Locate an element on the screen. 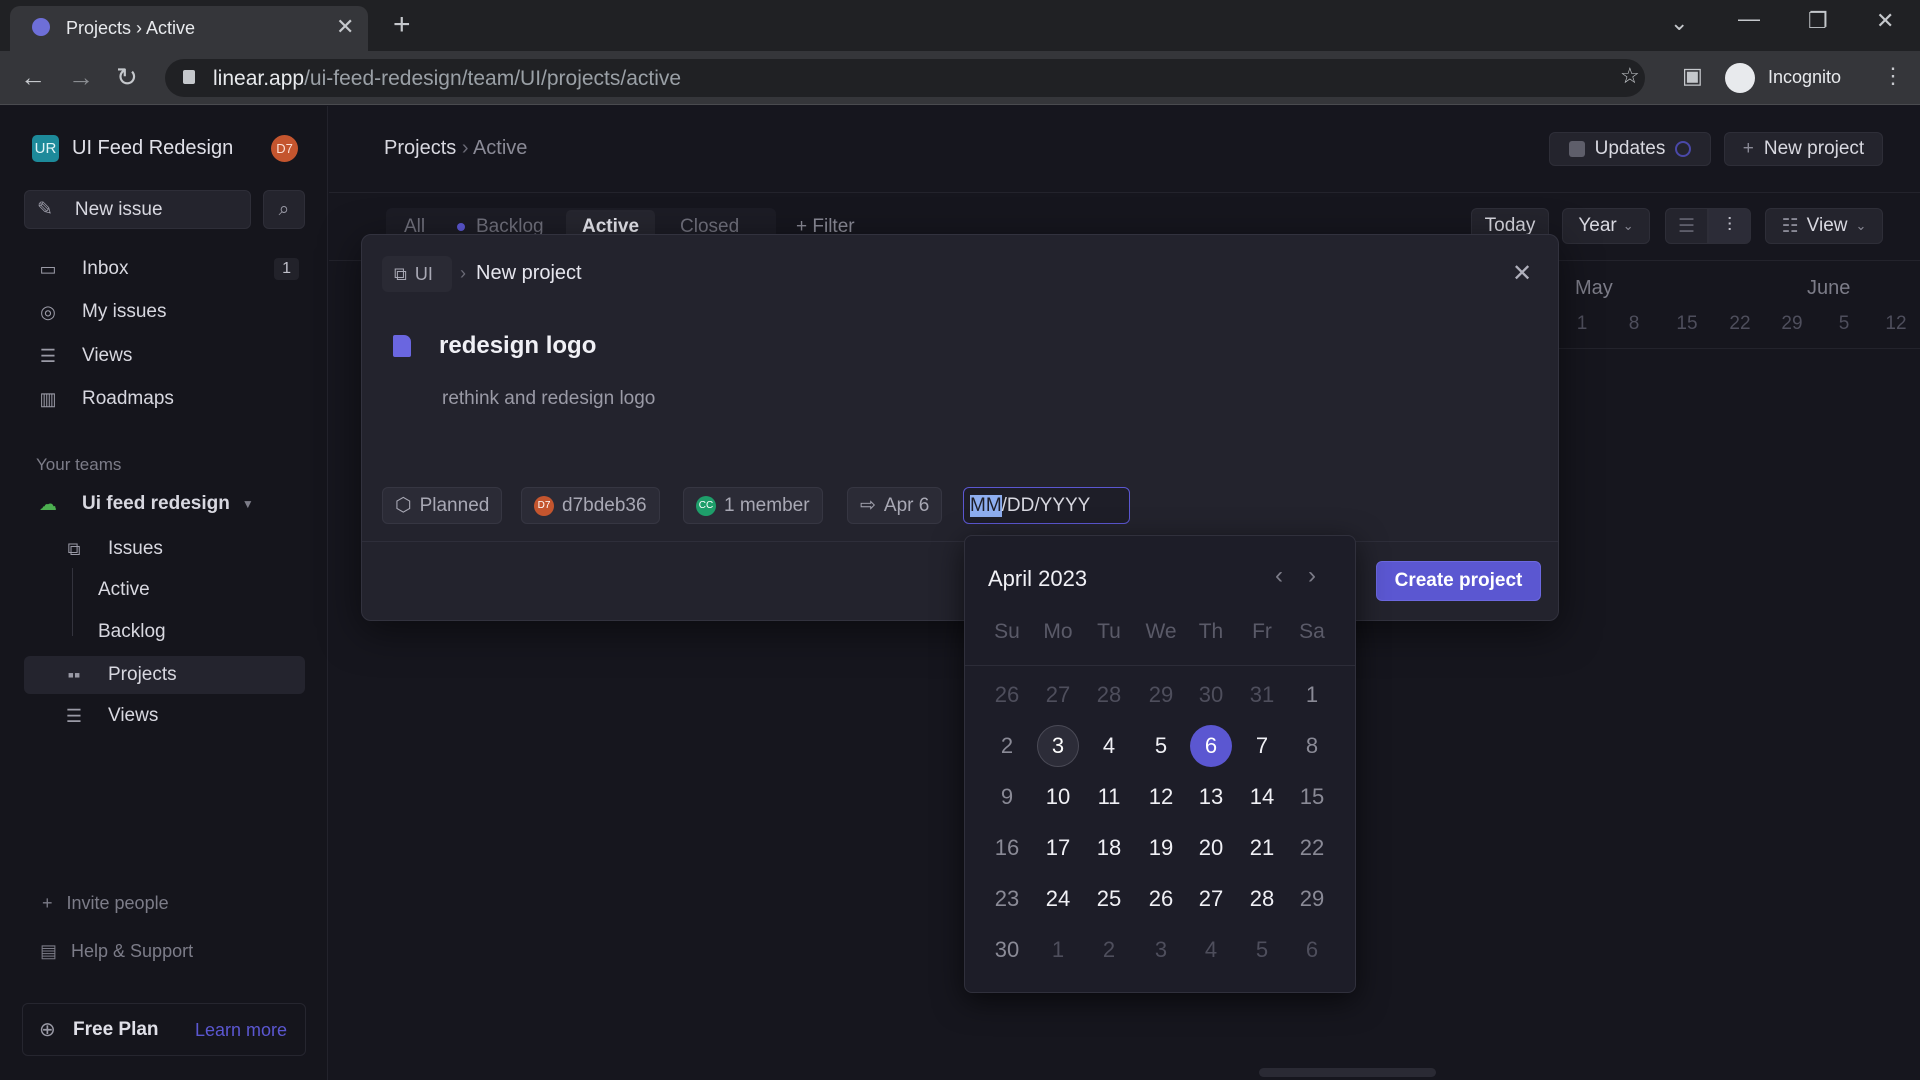 This screenshot has width=1920, height=1080. calendar-day: 7 is located at coordinates (1262, 746).